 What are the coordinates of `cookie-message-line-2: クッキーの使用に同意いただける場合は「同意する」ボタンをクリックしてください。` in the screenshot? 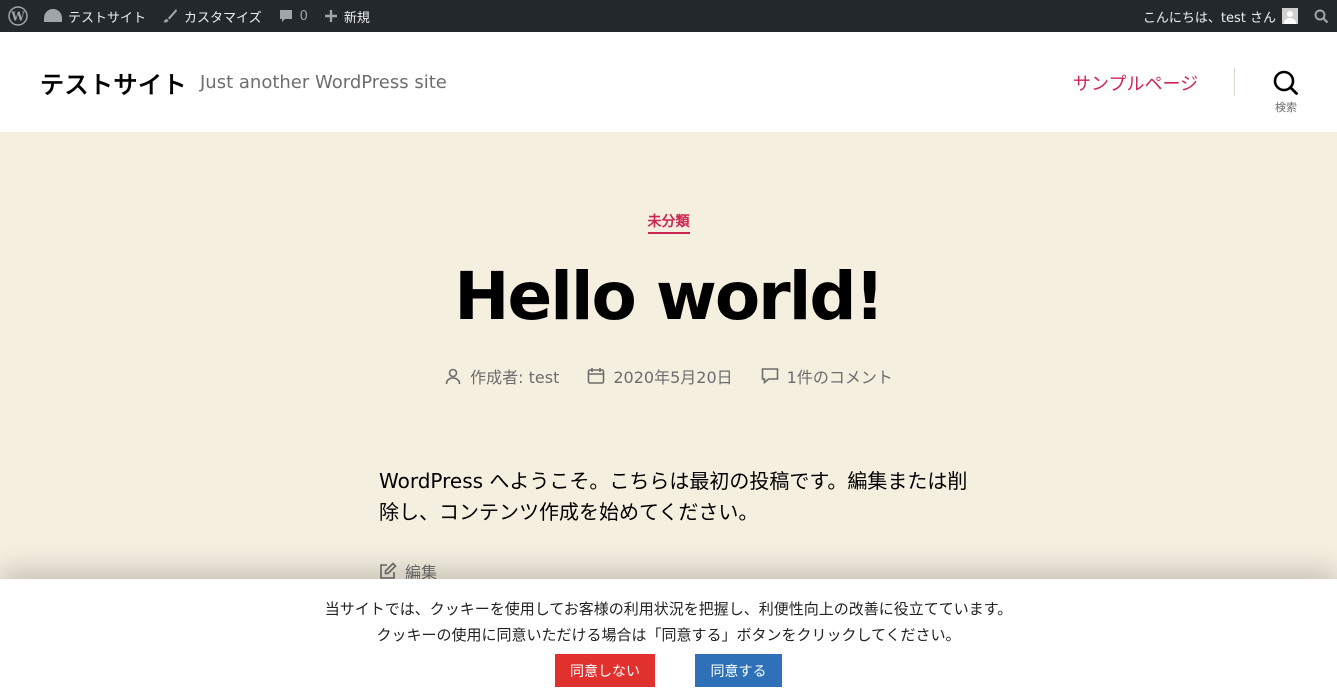 It's located at (668, 635).